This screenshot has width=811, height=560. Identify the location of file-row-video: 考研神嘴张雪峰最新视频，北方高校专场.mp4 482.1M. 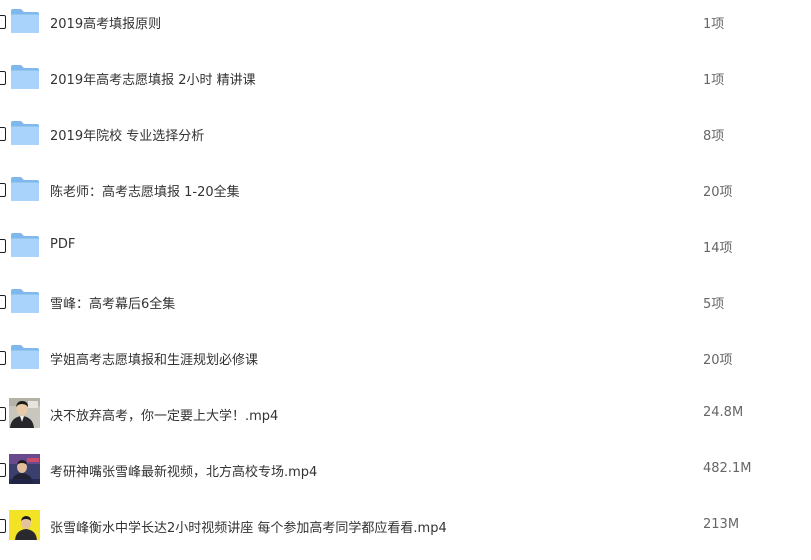
(405, 476).